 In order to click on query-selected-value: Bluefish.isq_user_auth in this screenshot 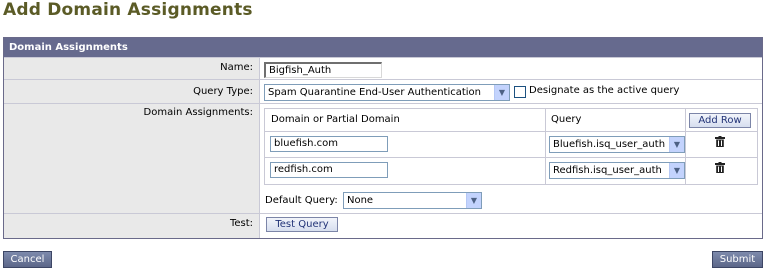, I will do `click(609, 144)`.